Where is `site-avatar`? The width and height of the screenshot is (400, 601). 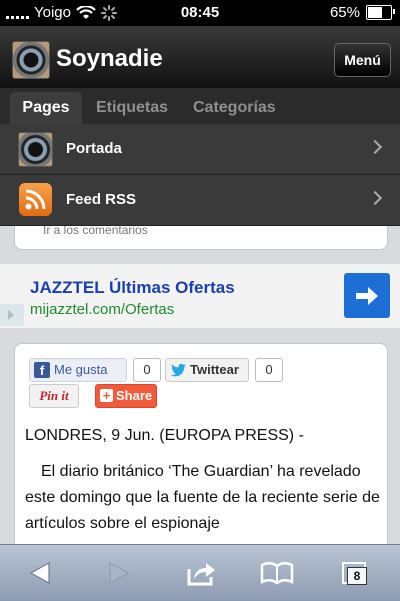
site-avatar is located at coordinates (31, 60).